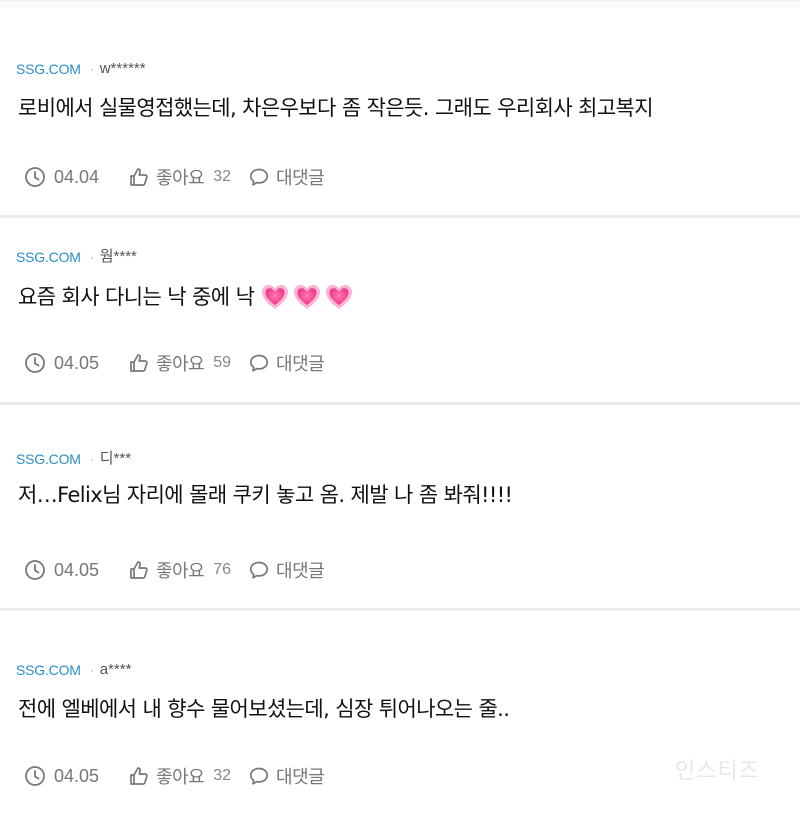  I want to click on comment-text: 저…Felix님 자리에 몰래 쿠키 놓고 옴. 제발 나 좀 봐줘!!!!, so click(265, 495).